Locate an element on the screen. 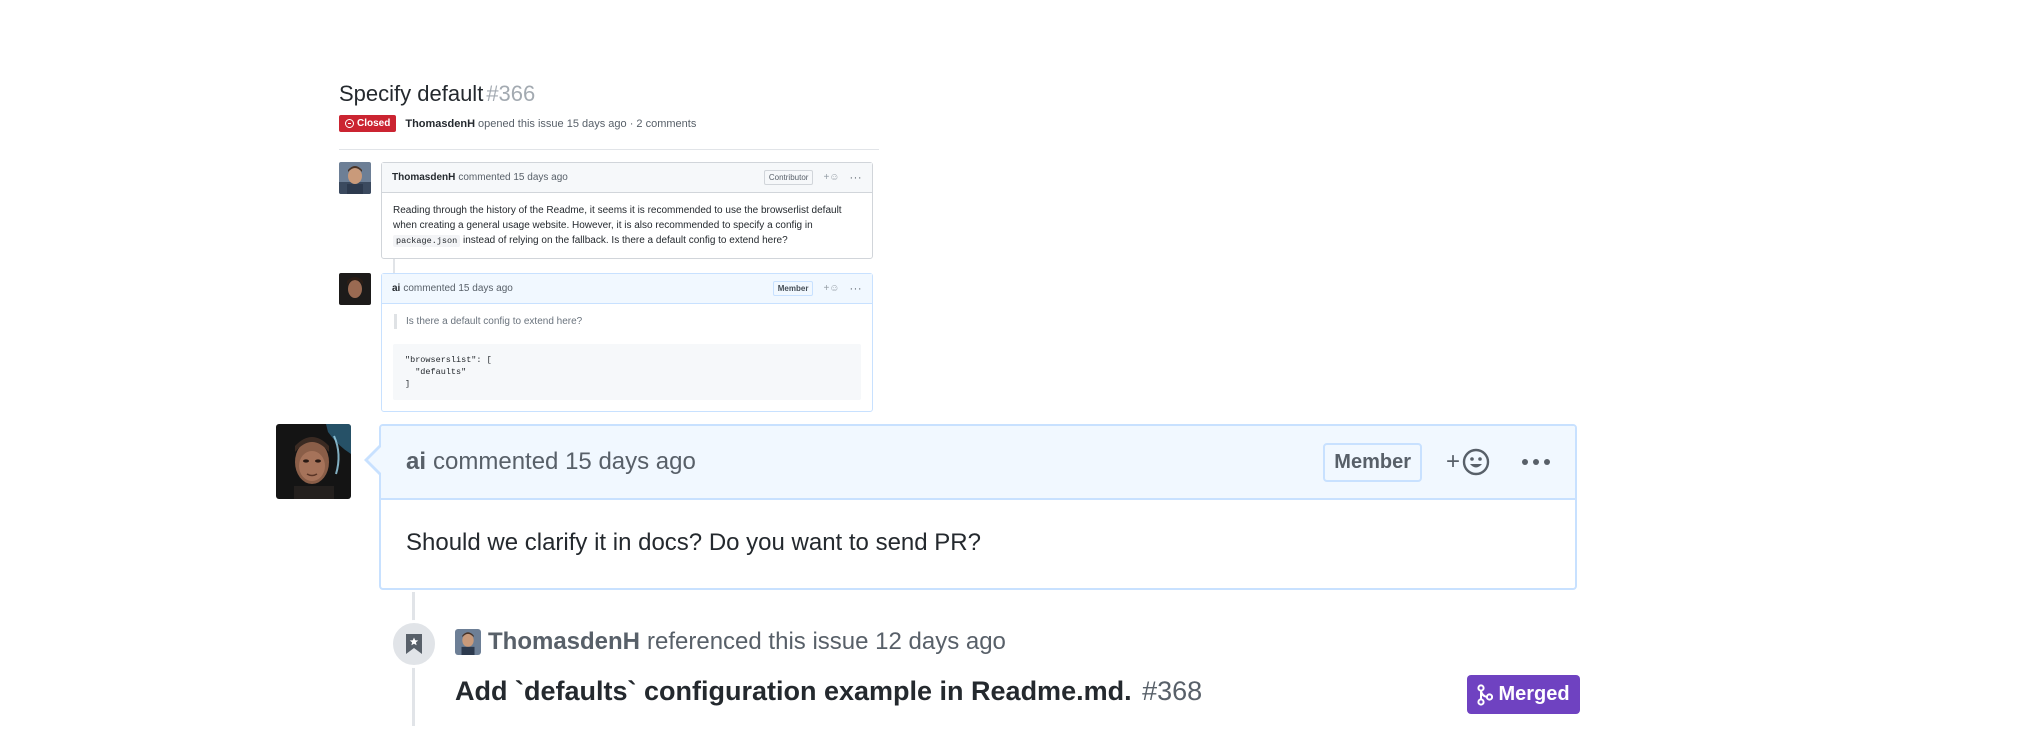 The width and height of the screenshot is (2026, 734). issue-author: ThomasdenH is located at coordinates (440, 123).